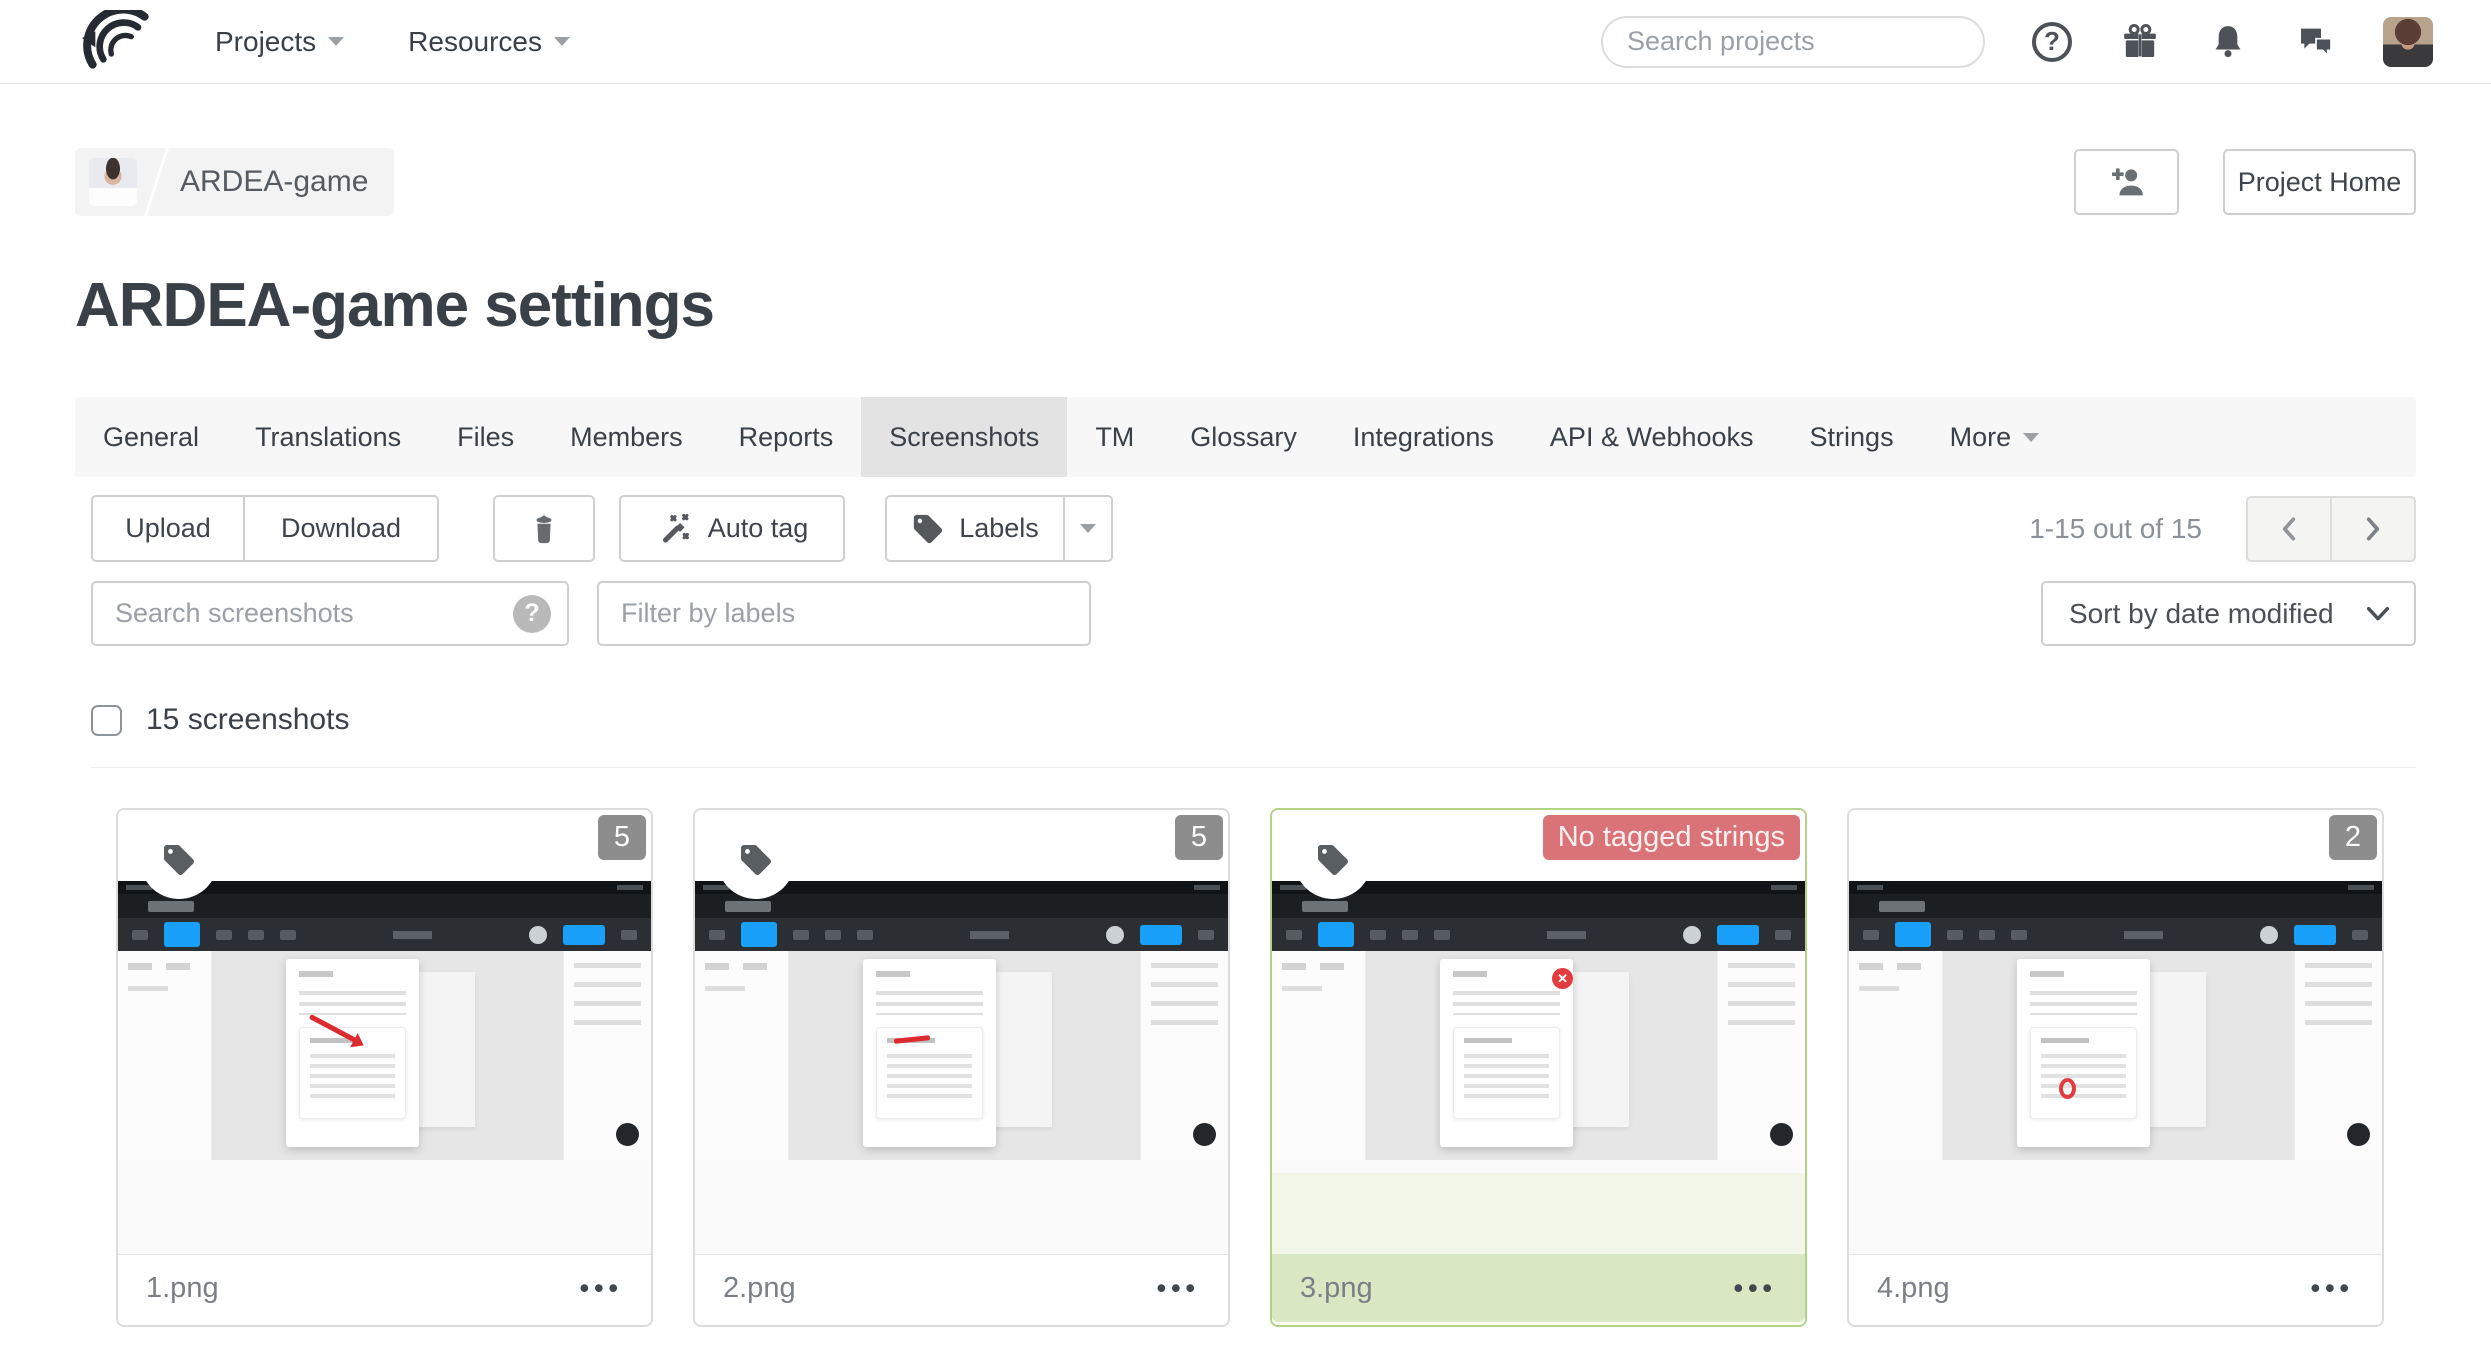  Describe the element at coordinates (2052, 42) in the screenshot. I see `help-icon: ?` at that location.